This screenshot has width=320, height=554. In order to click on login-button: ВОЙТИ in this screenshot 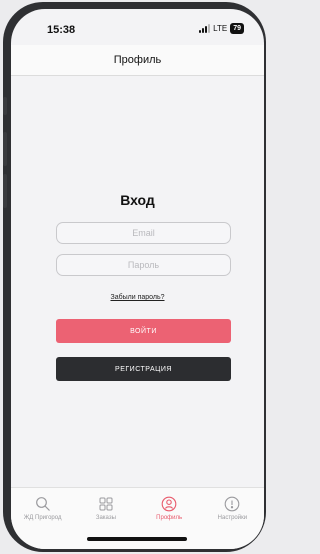, I will do `click(143, 331)`.